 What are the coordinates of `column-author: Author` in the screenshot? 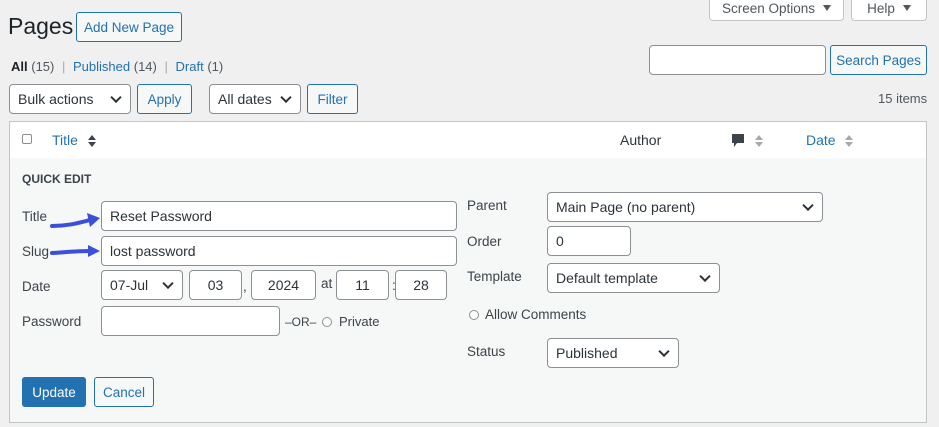 It's located at (641, 140).